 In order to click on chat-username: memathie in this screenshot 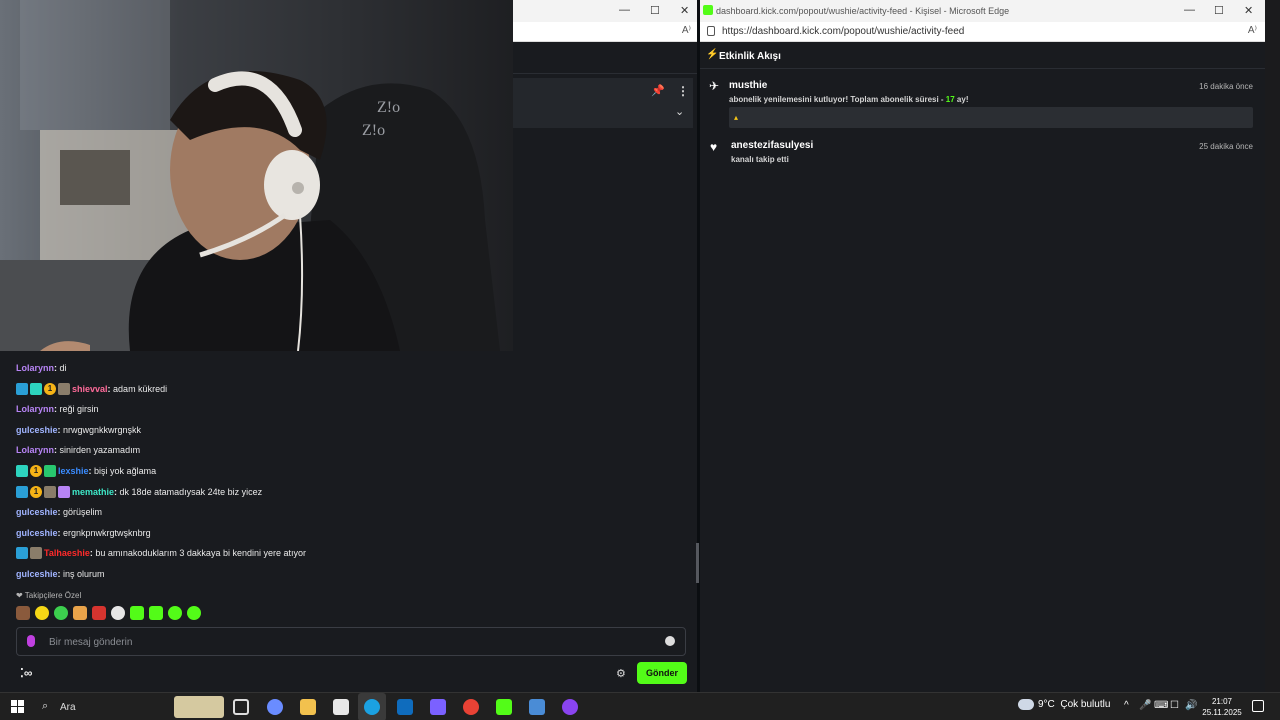, I will do `click(93, 492)`.